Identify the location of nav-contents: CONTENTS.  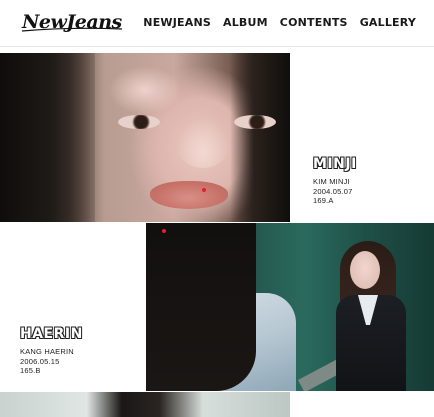
(314, 22).